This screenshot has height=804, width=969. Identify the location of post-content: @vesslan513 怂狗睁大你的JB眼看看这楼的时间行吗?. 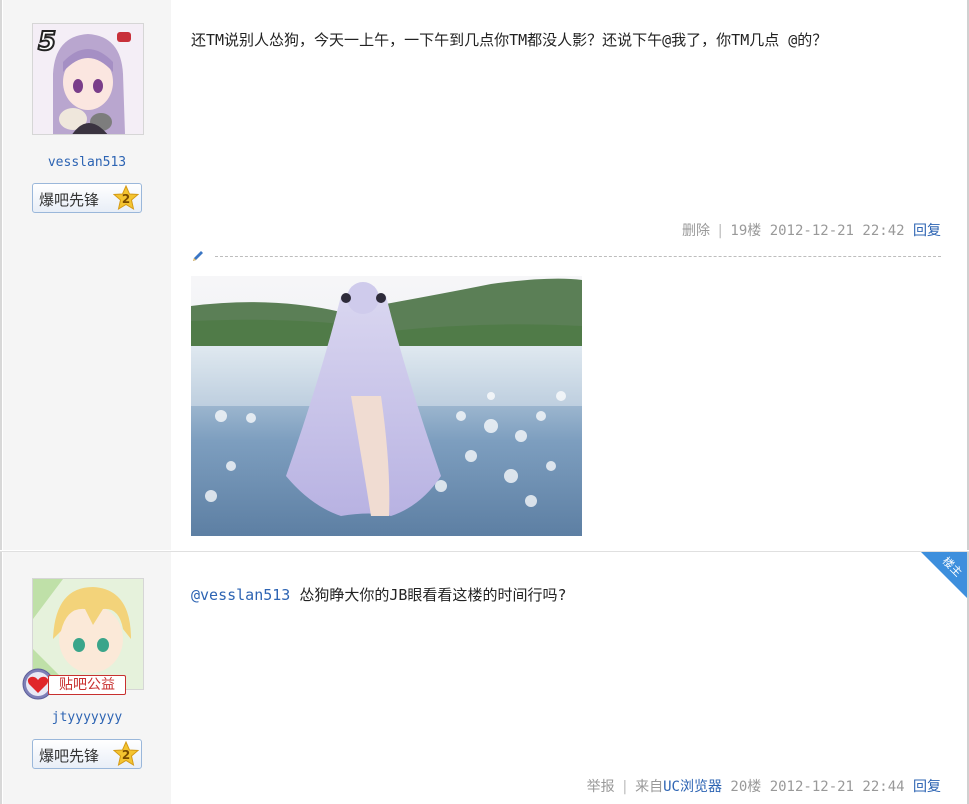
(378, 594).